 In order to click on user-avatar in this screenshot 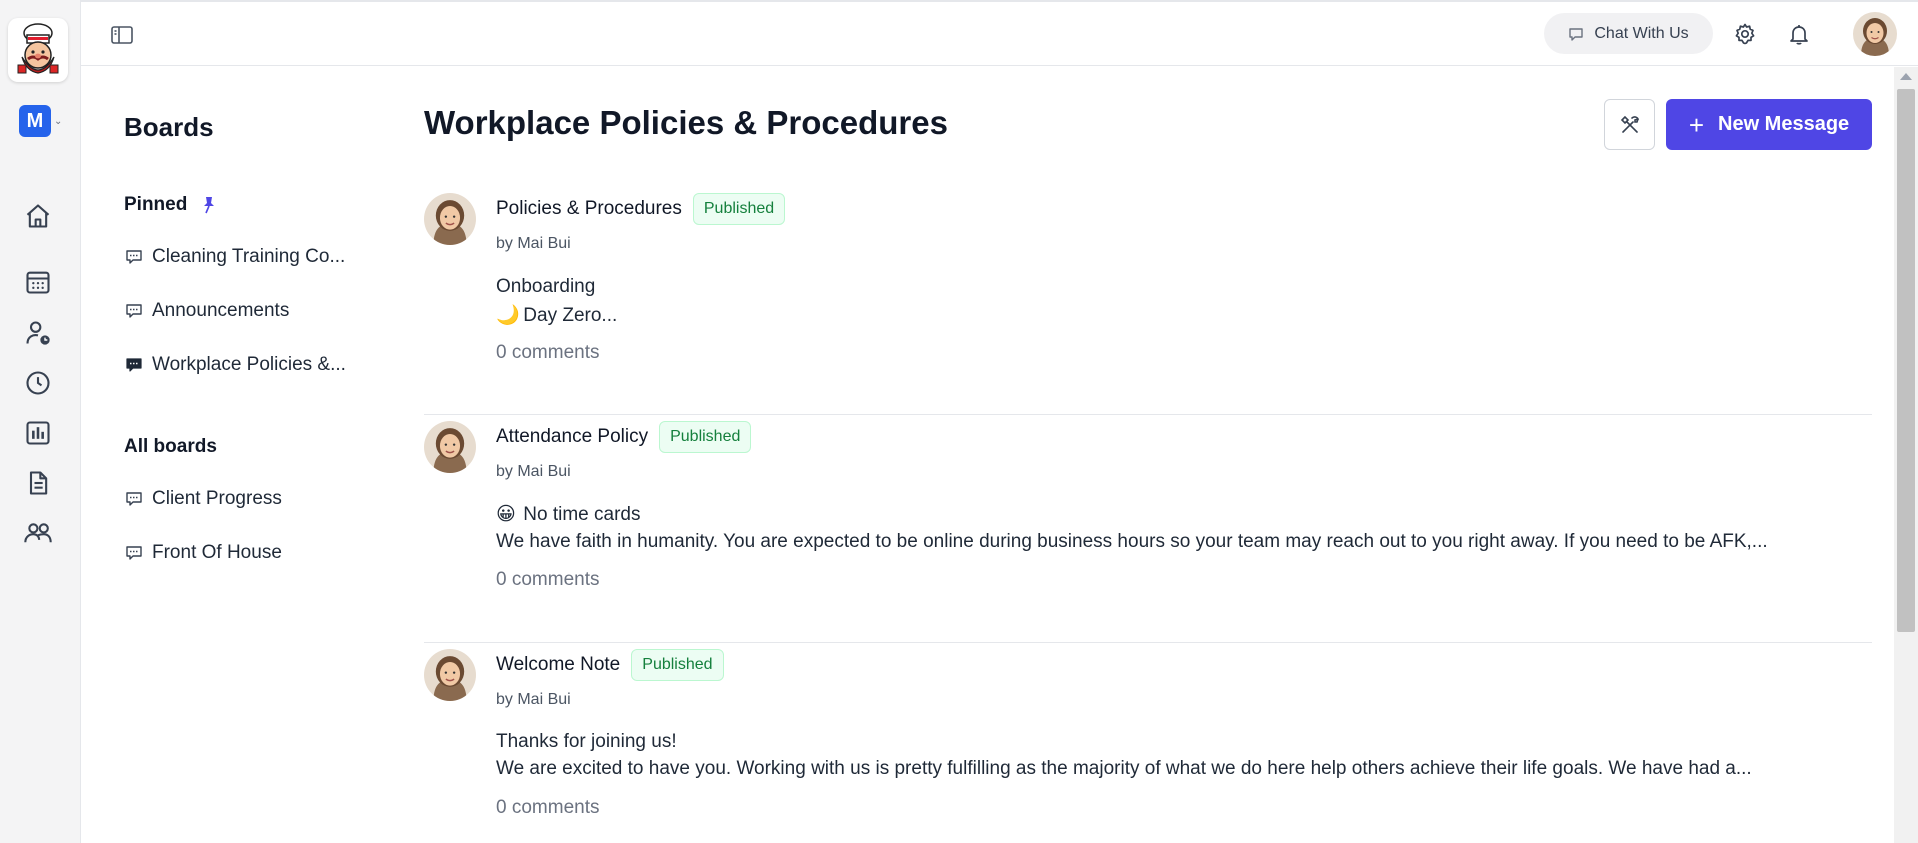, I will do `click(1875, 34)`.